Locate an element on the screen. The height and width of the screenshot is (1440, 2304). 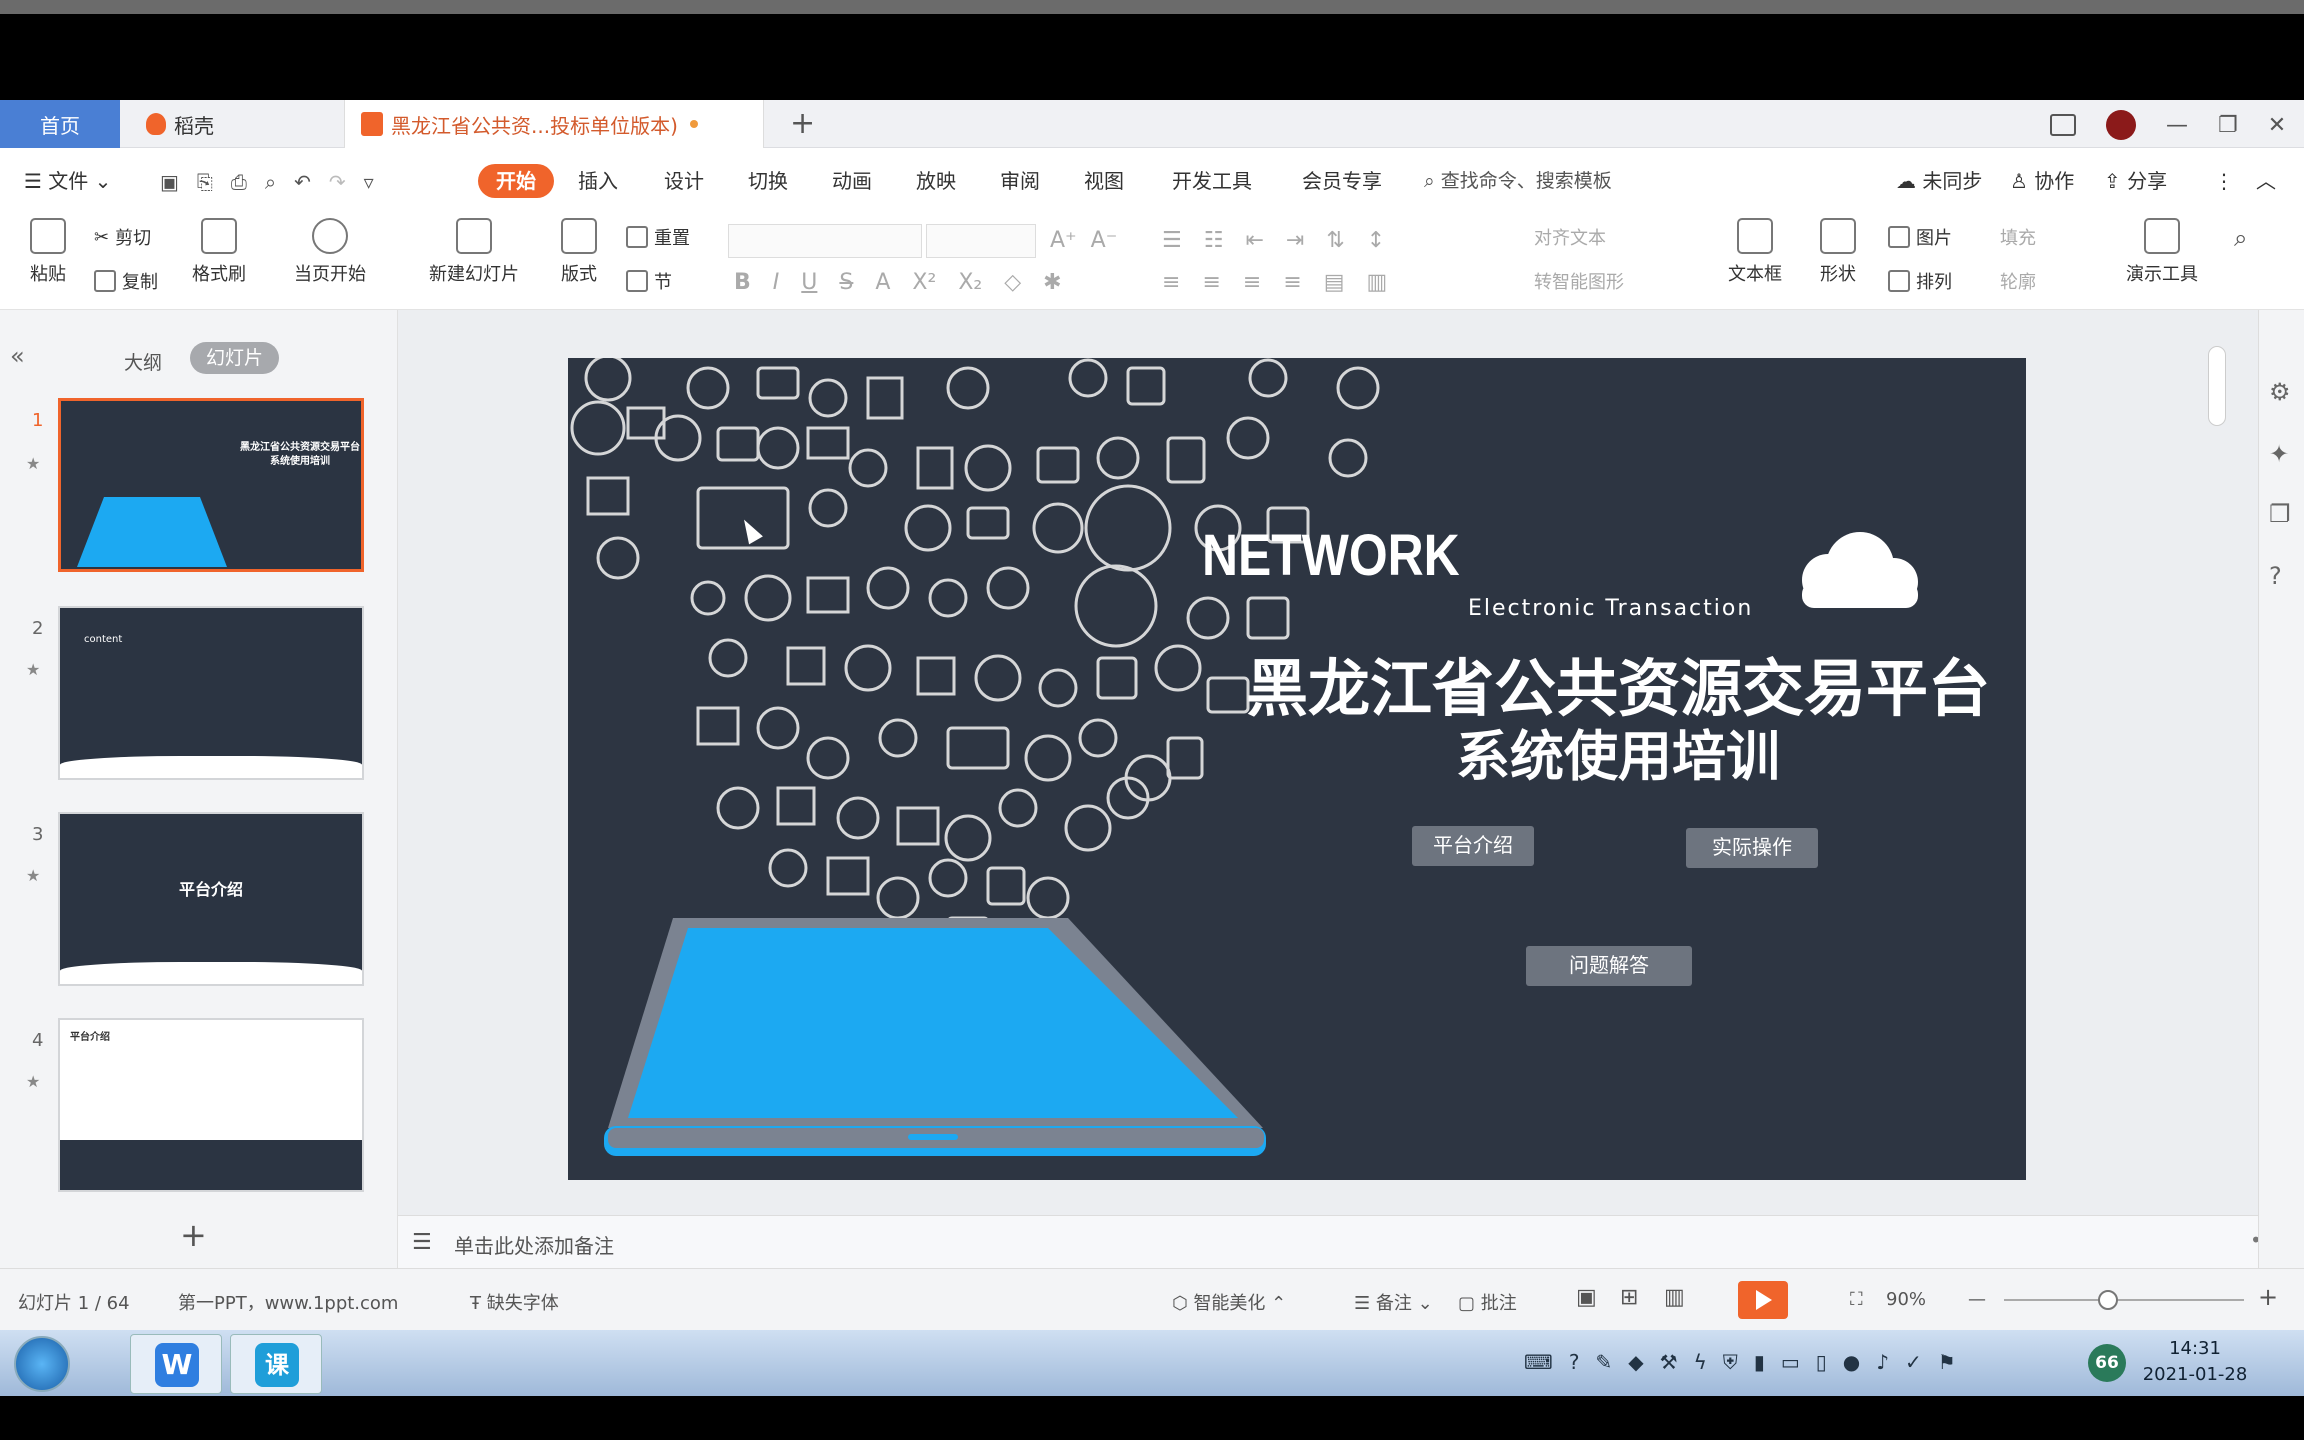
volume-icon: ♪ is located at coordinates (1882, 1362).